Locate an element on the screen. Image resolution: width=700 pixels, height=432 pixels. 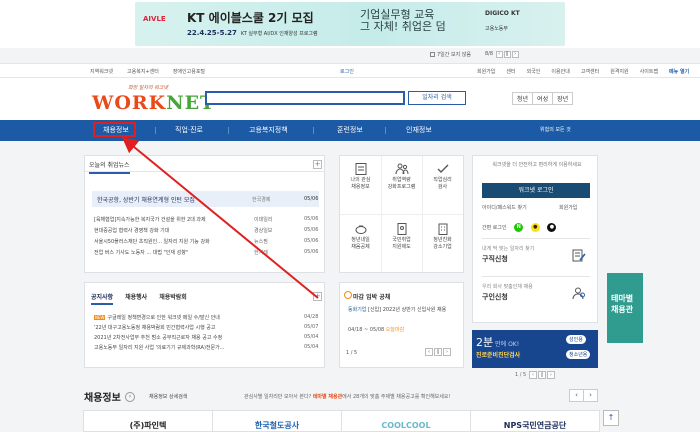
building-icon is located at coordinates (442, 229).